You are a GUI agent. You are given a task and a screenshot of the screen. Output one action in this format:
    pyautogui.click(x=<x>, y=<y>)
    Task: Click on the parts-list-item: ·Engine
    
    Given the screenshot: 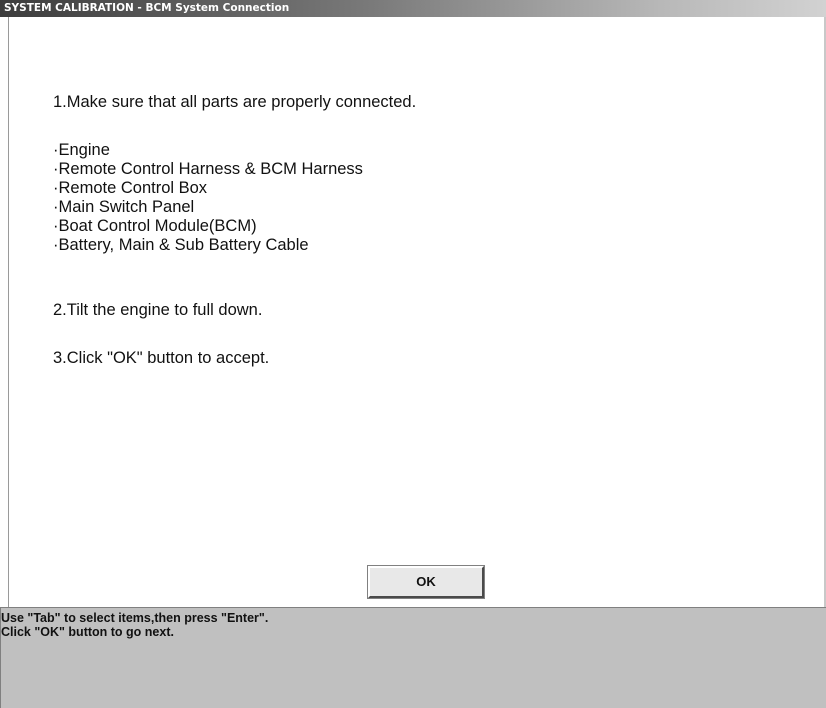 What is the action you would take?
    pyautogui.click(x=81, y=150)
    